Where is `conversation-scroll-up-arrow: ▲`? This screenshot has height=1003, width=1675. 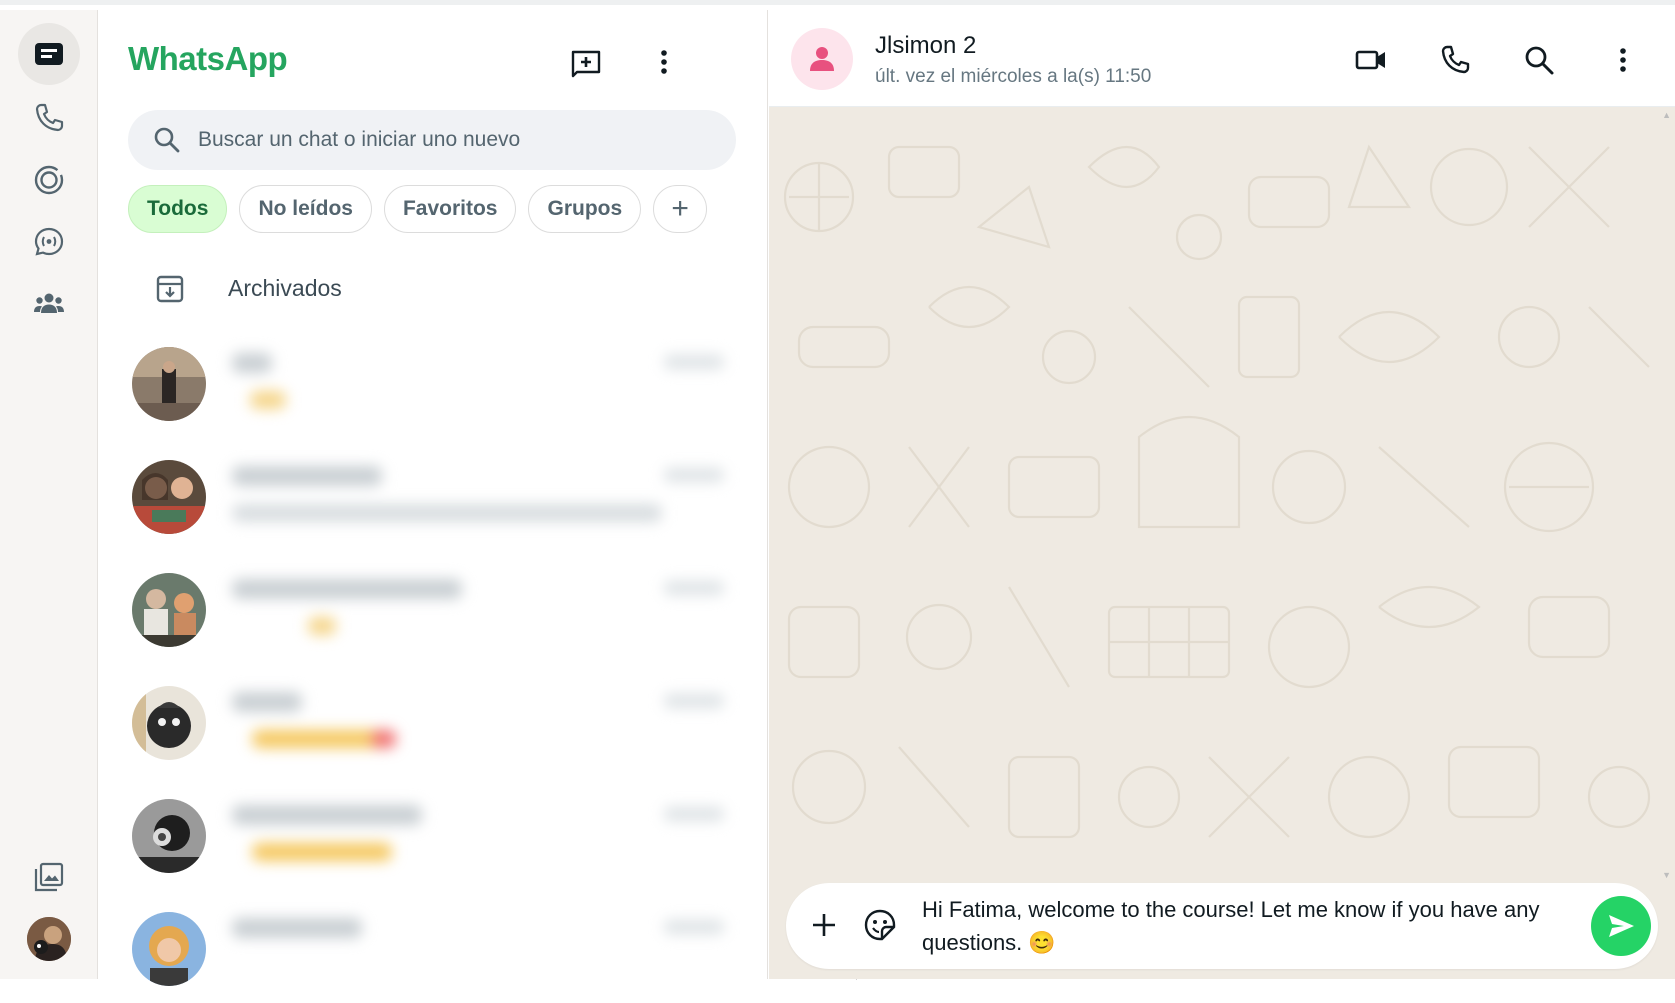
conversation-scroll-up-arrow: ▲ is located at coordinates (1666, 115).